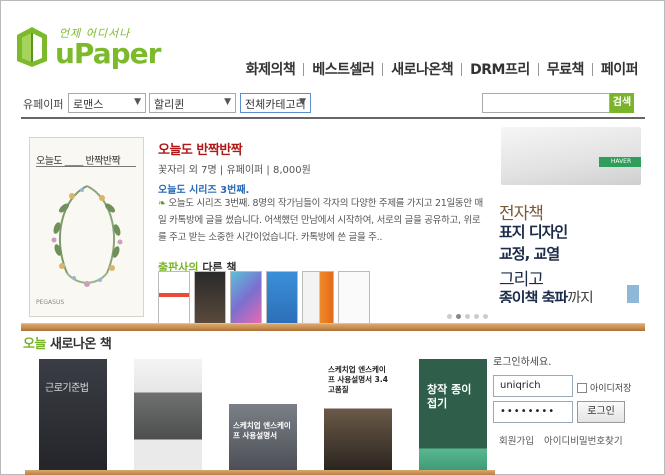  I want to click on carousel-dot-active, so click(458, 316).